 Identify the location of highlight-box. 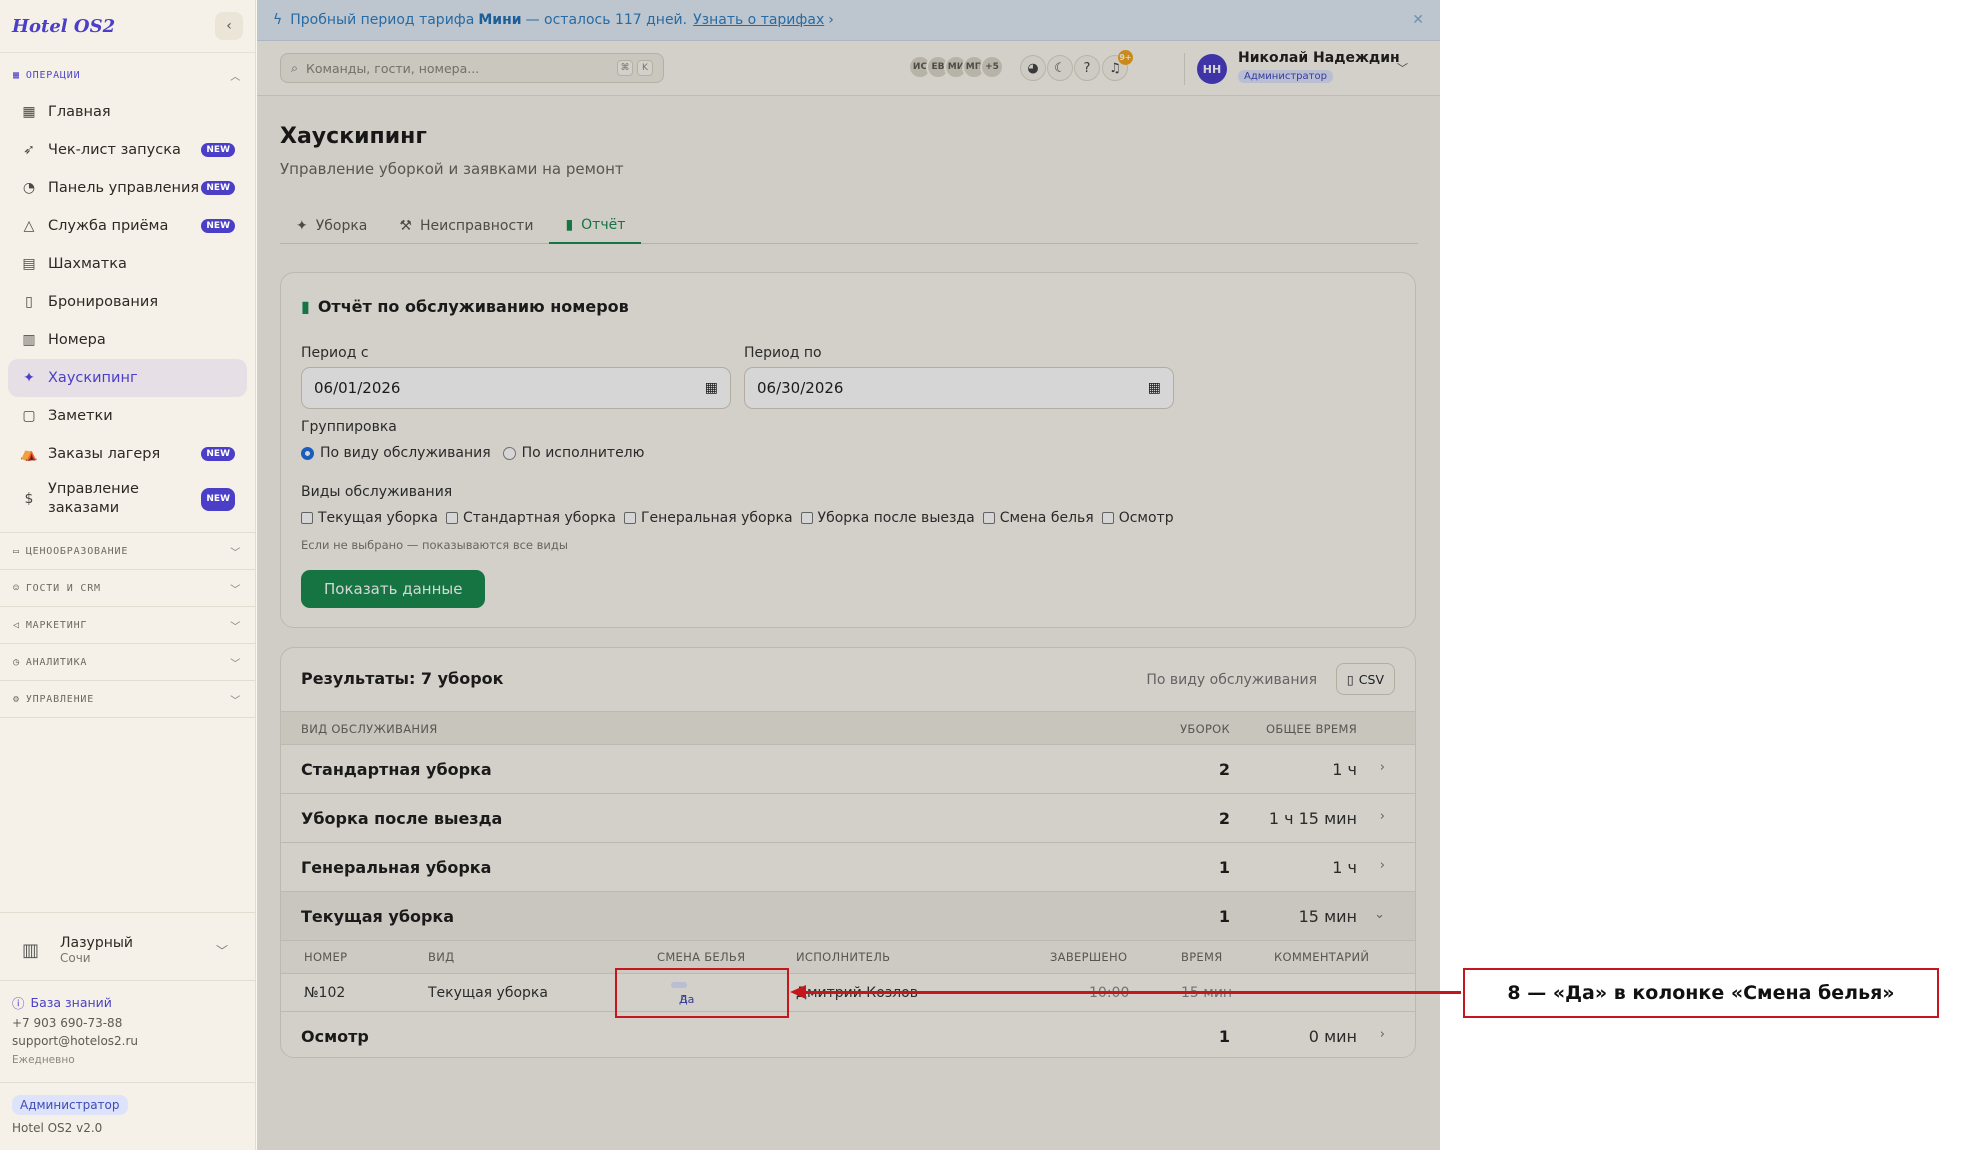
(702, 993).